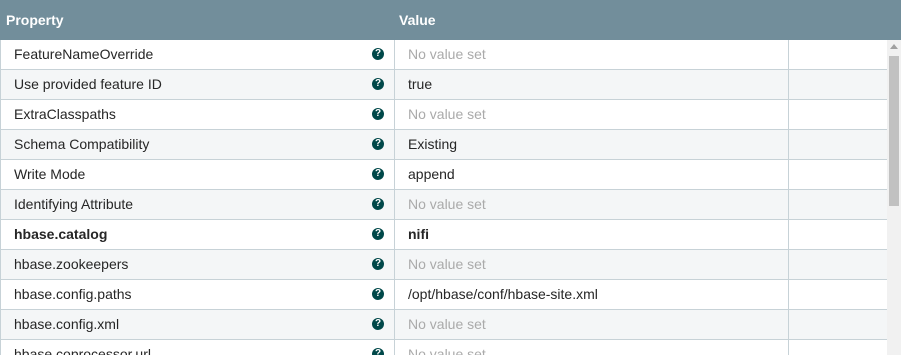 The height and width of the screenshot is (355, 901). Describe the element at coordinates (417, 20) in the screenshot. I see `value-column-header: Value` at that location.